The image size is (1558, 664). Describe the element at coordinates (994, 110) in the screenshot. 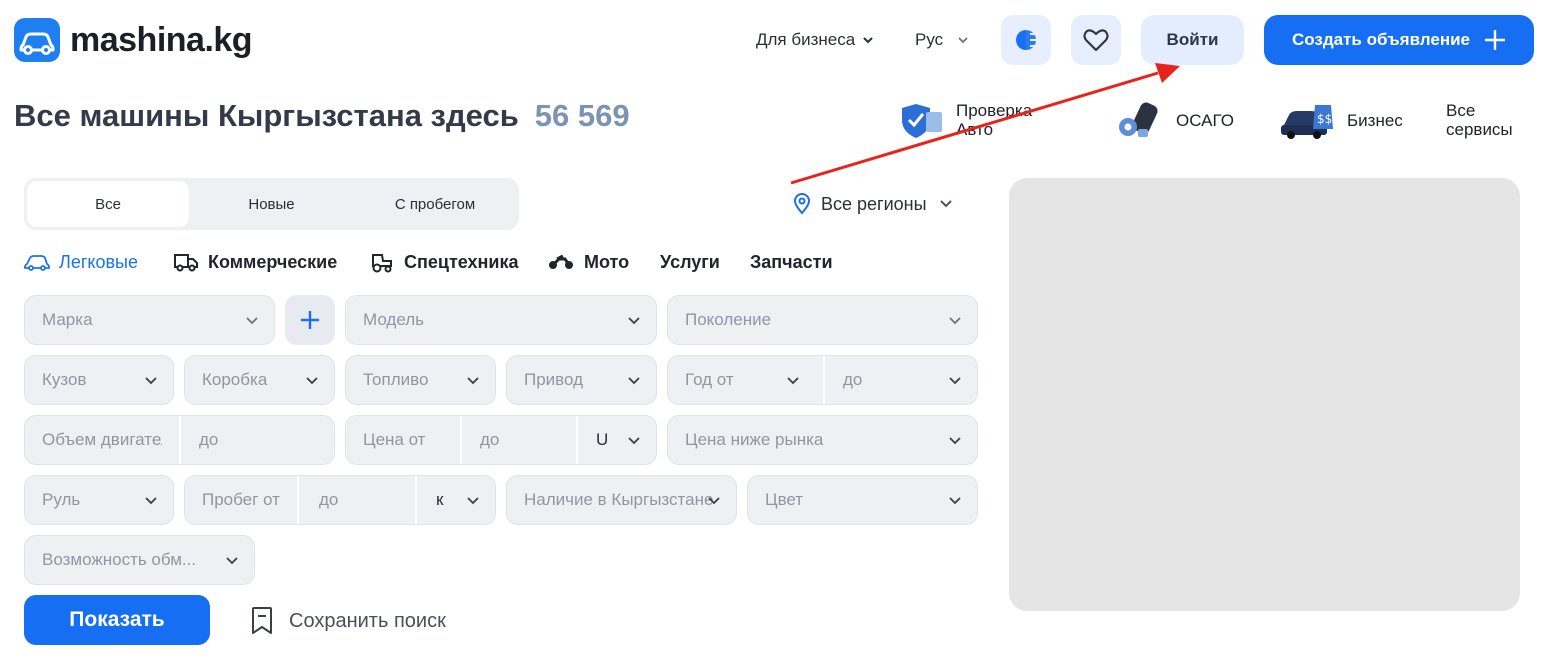

I see `service-label: Проверка` at that location.